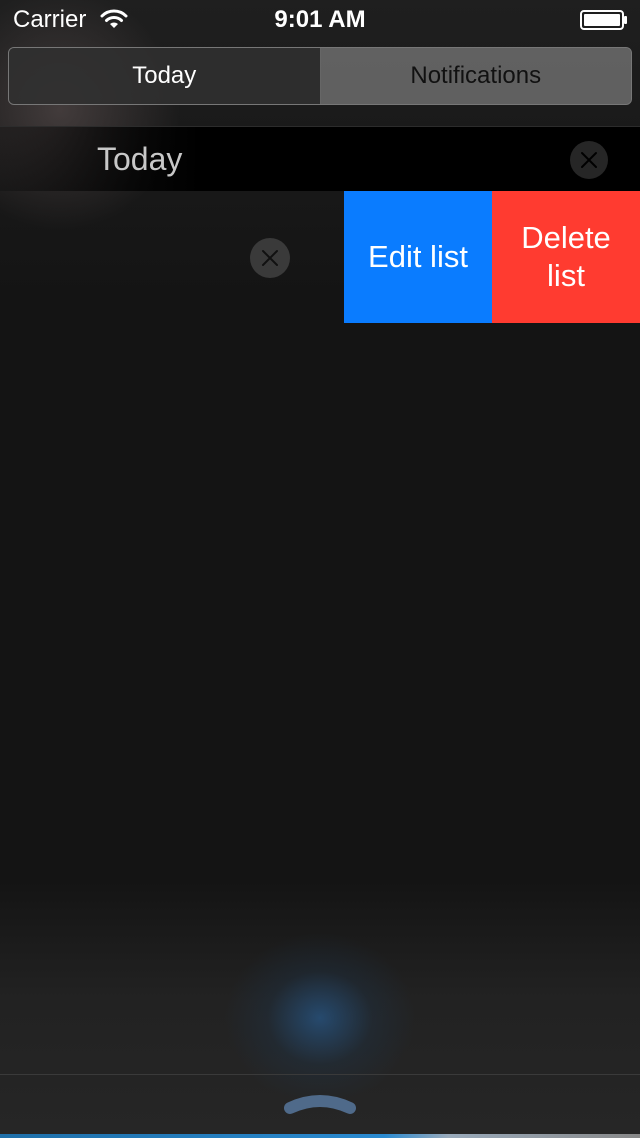 The image size is (640, 1138). I want to click on edit-list-label: Edit list, so click(418, 256).